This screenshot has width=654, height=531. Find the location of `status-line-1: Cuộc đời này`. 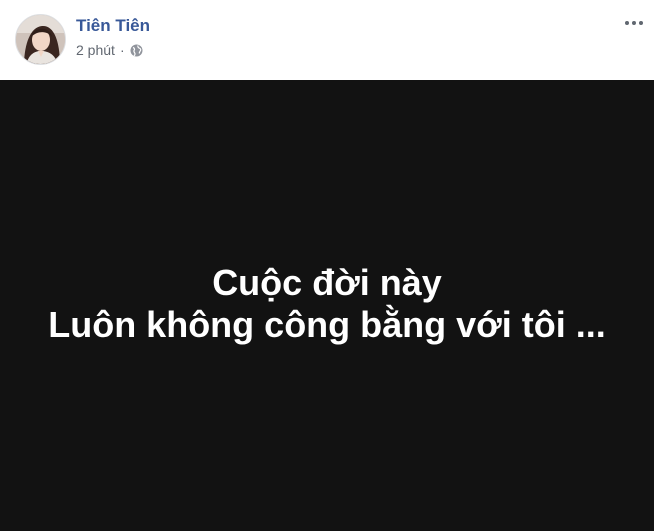

status-line-1: Cuộc đời này is located at coordinates (327, 282).